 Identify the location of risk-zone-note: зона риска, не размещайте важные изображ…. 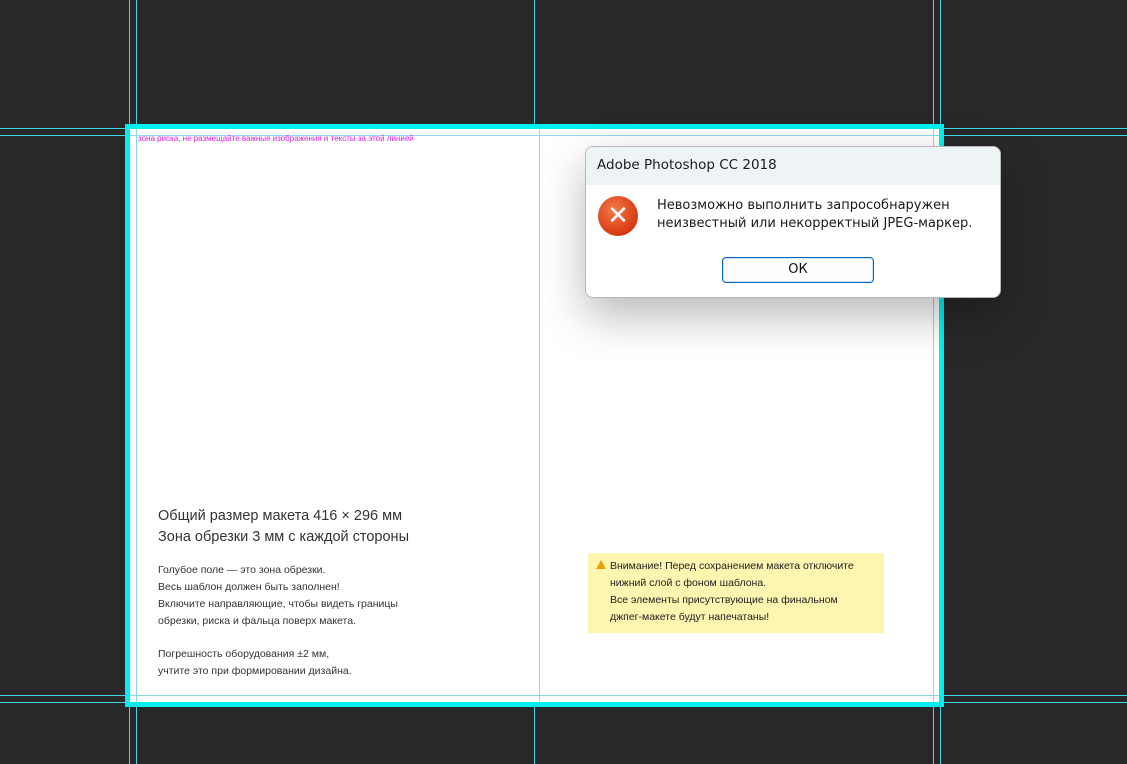
(276, 138).